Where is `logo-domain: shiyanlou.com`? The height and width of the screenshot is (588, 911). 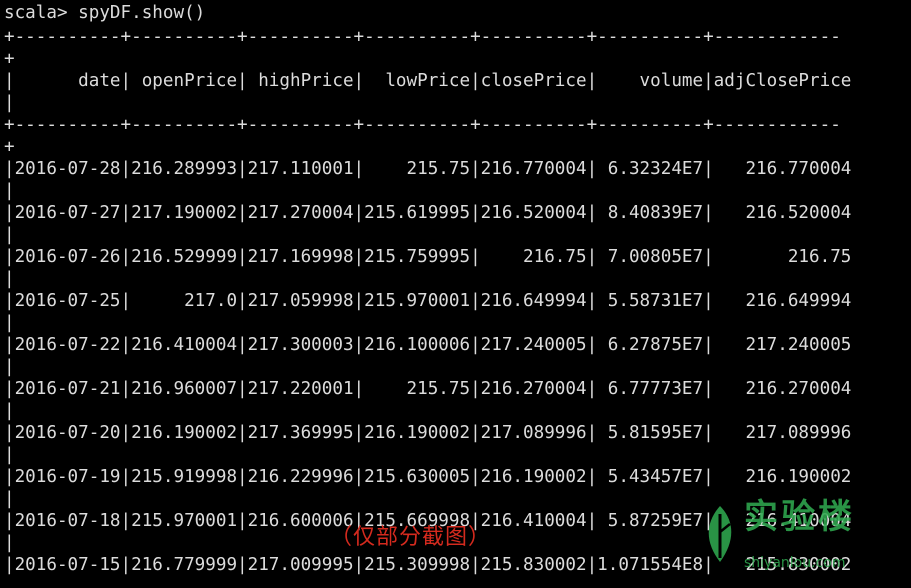
logo-domain: shiyanlou.com is located at coordinates (795, 563).